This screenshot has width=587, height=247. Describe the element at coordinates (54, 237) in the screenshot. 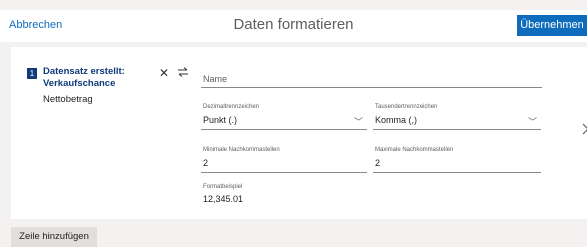

I see `add-row-button: Zeile hinzufügen` at that location.